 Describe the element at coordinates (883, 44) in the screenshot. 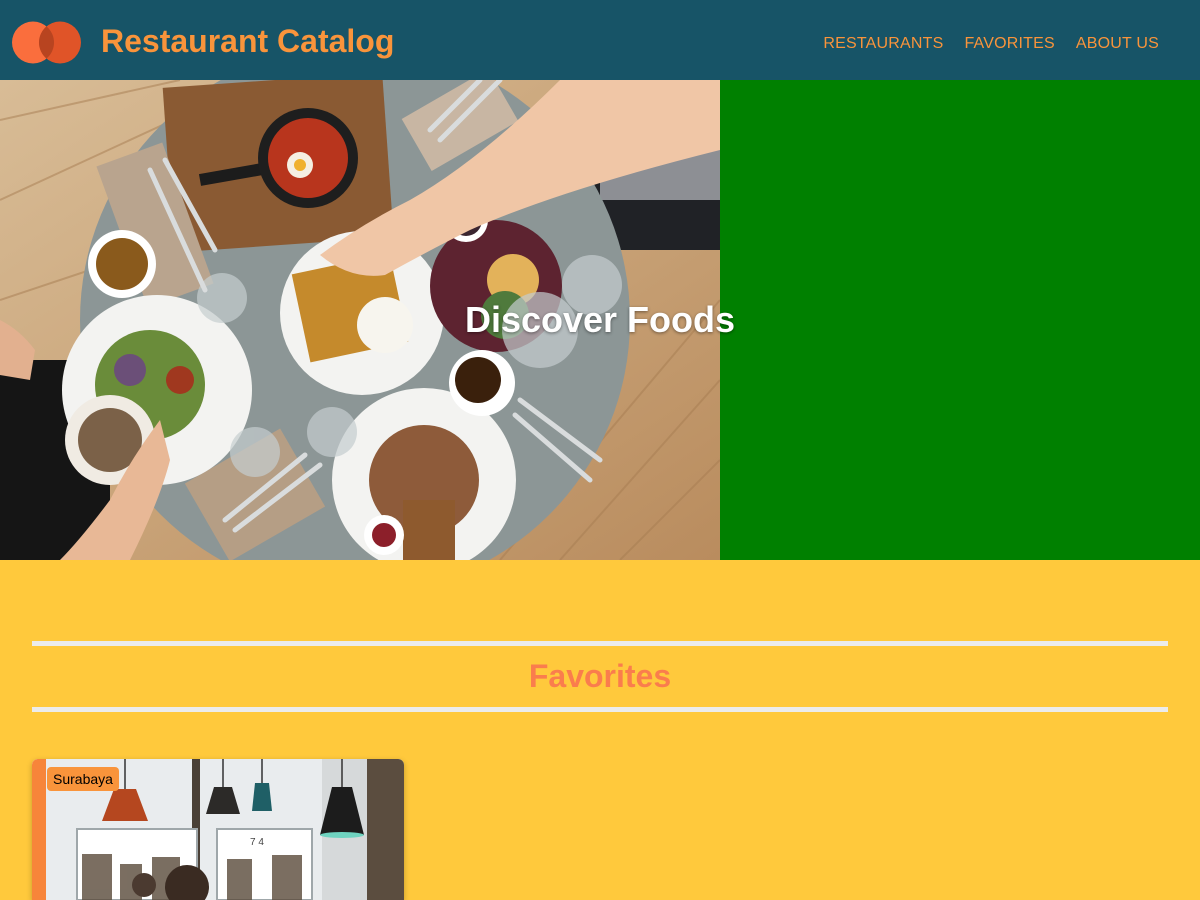

I see `nav-restaurants-link: RESTAURANTS` at that location.